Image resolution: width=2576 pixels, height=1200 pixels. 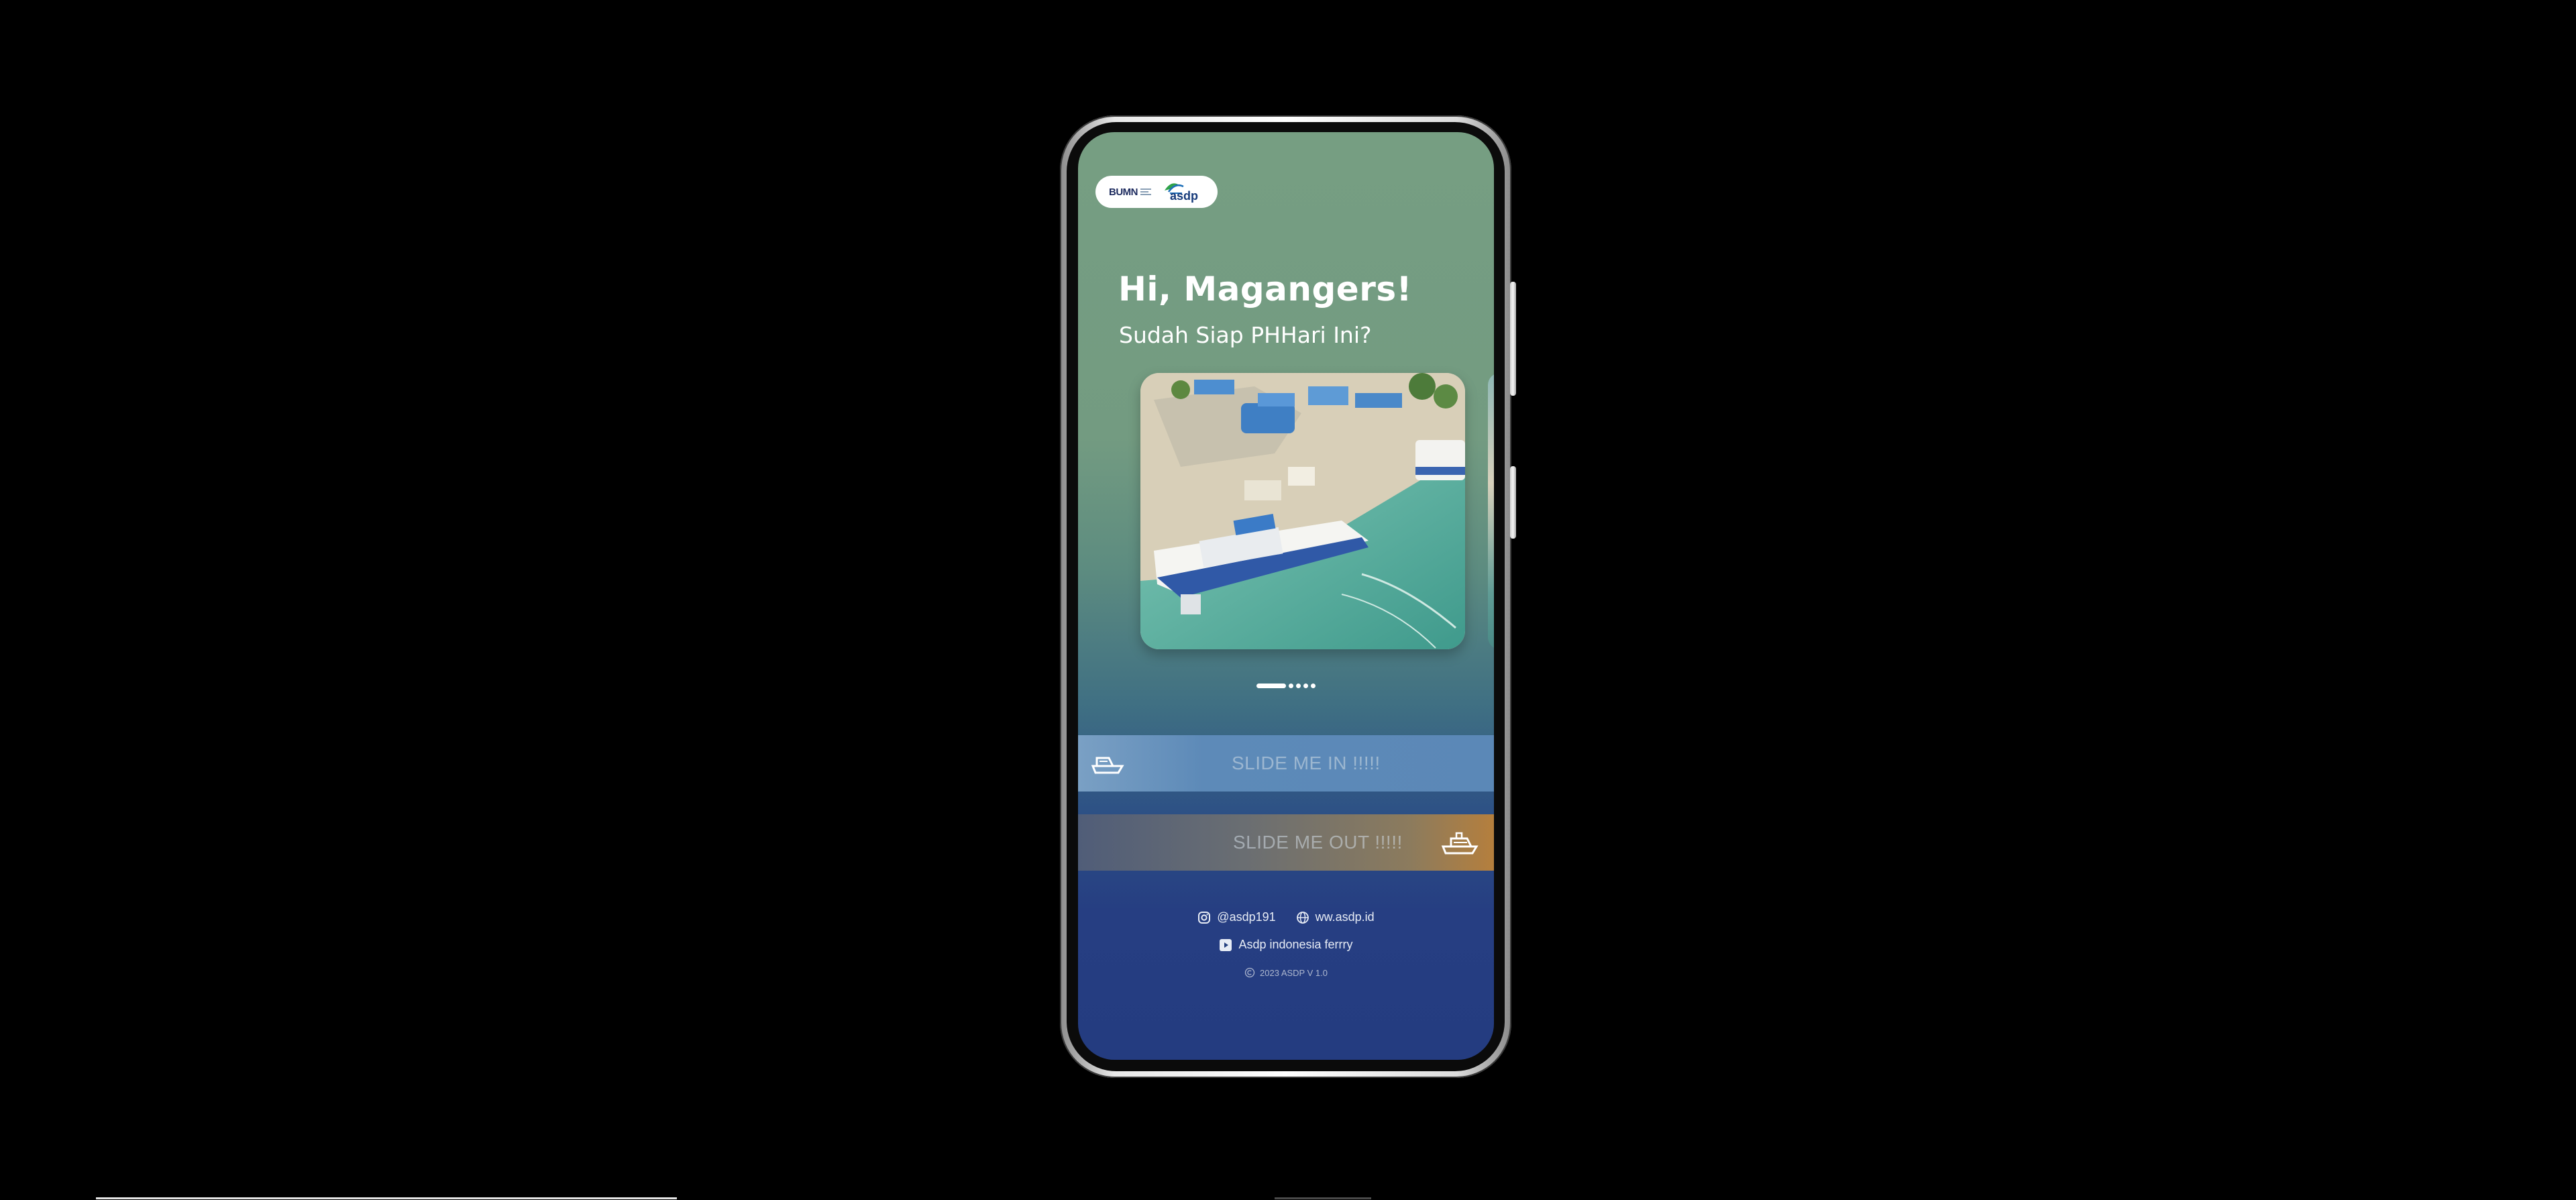 I want to click on horizontal-scrollbar, so click(x=386, y=1198).